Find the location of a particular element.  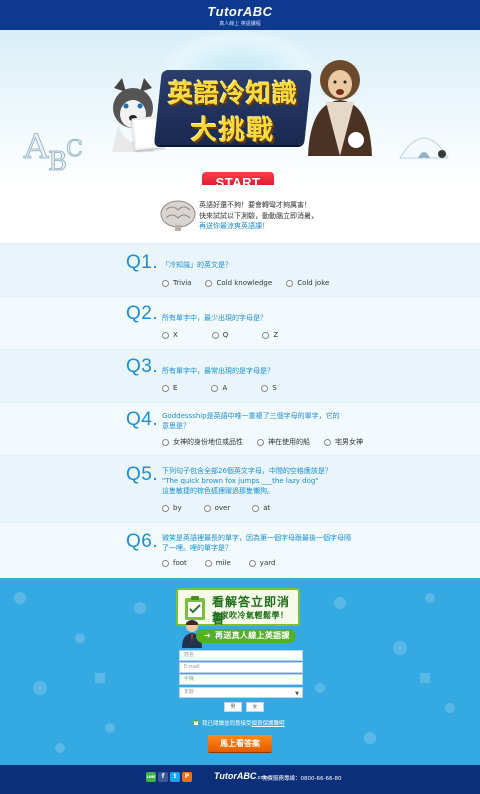

hero-title-line1: 英語冷知識 is located at coordinates (232, 93).